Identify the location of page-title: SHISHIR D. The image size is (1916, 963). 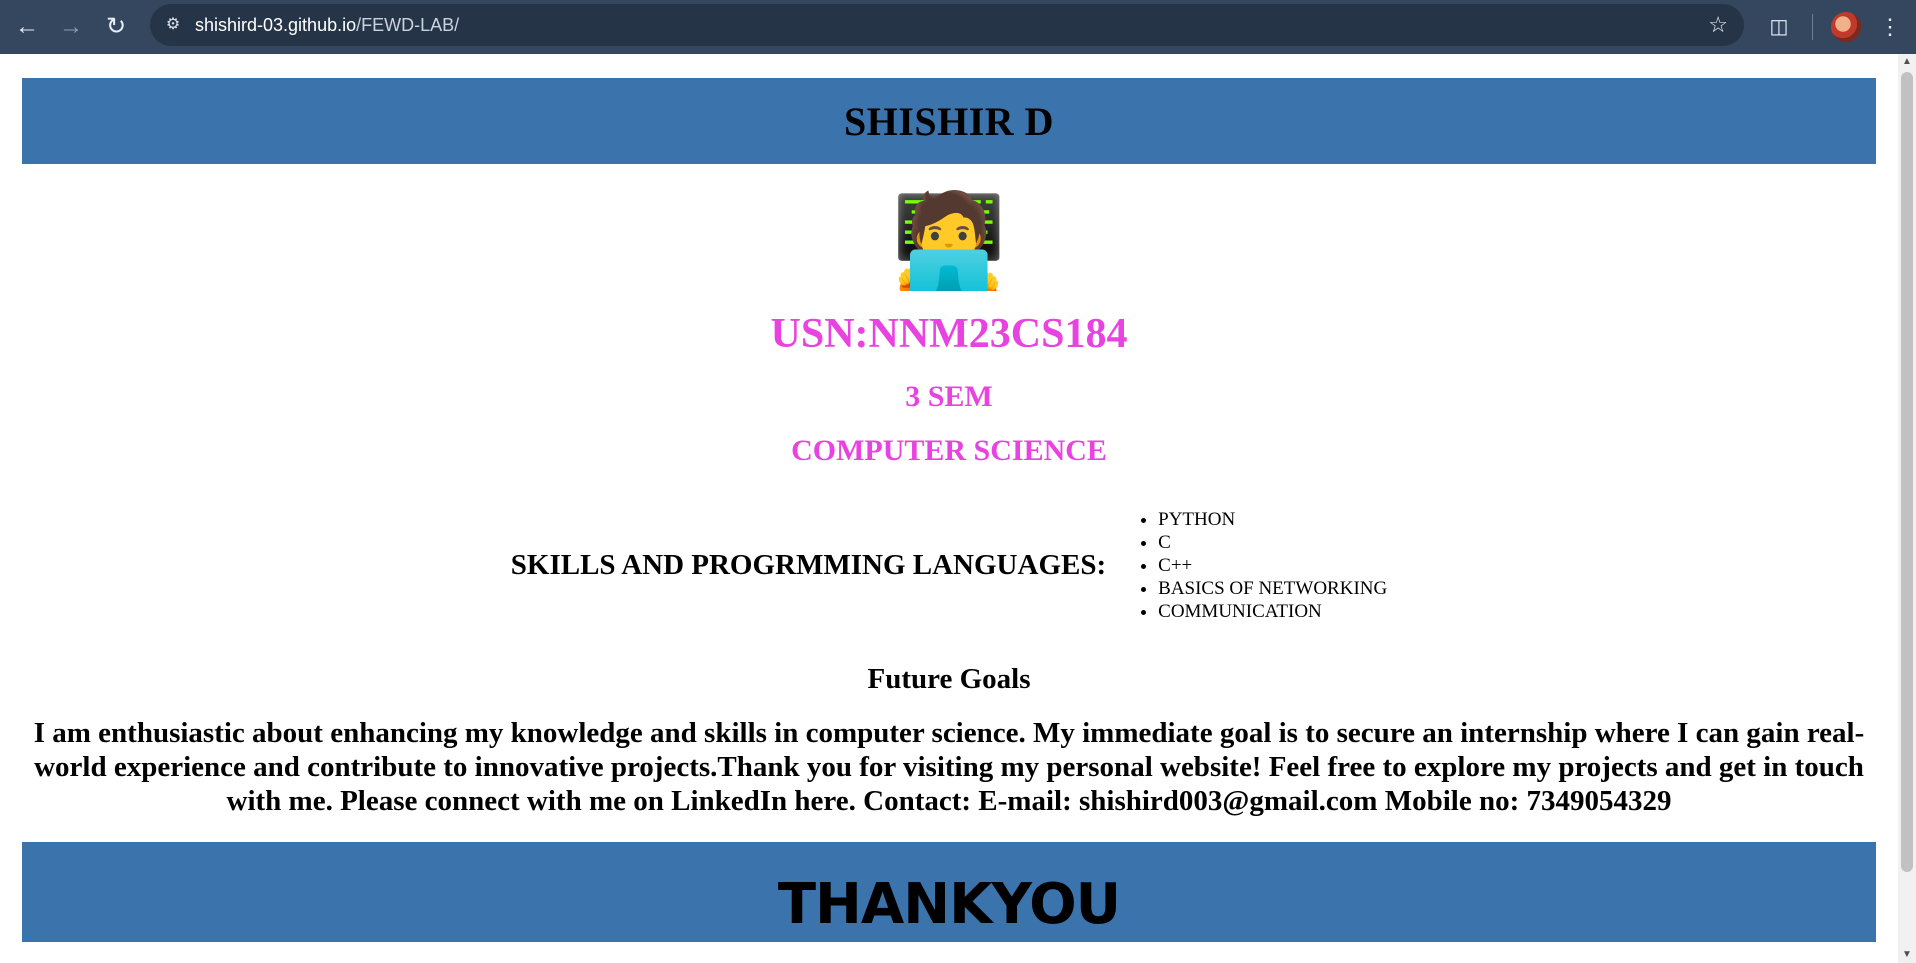
(949, 121).